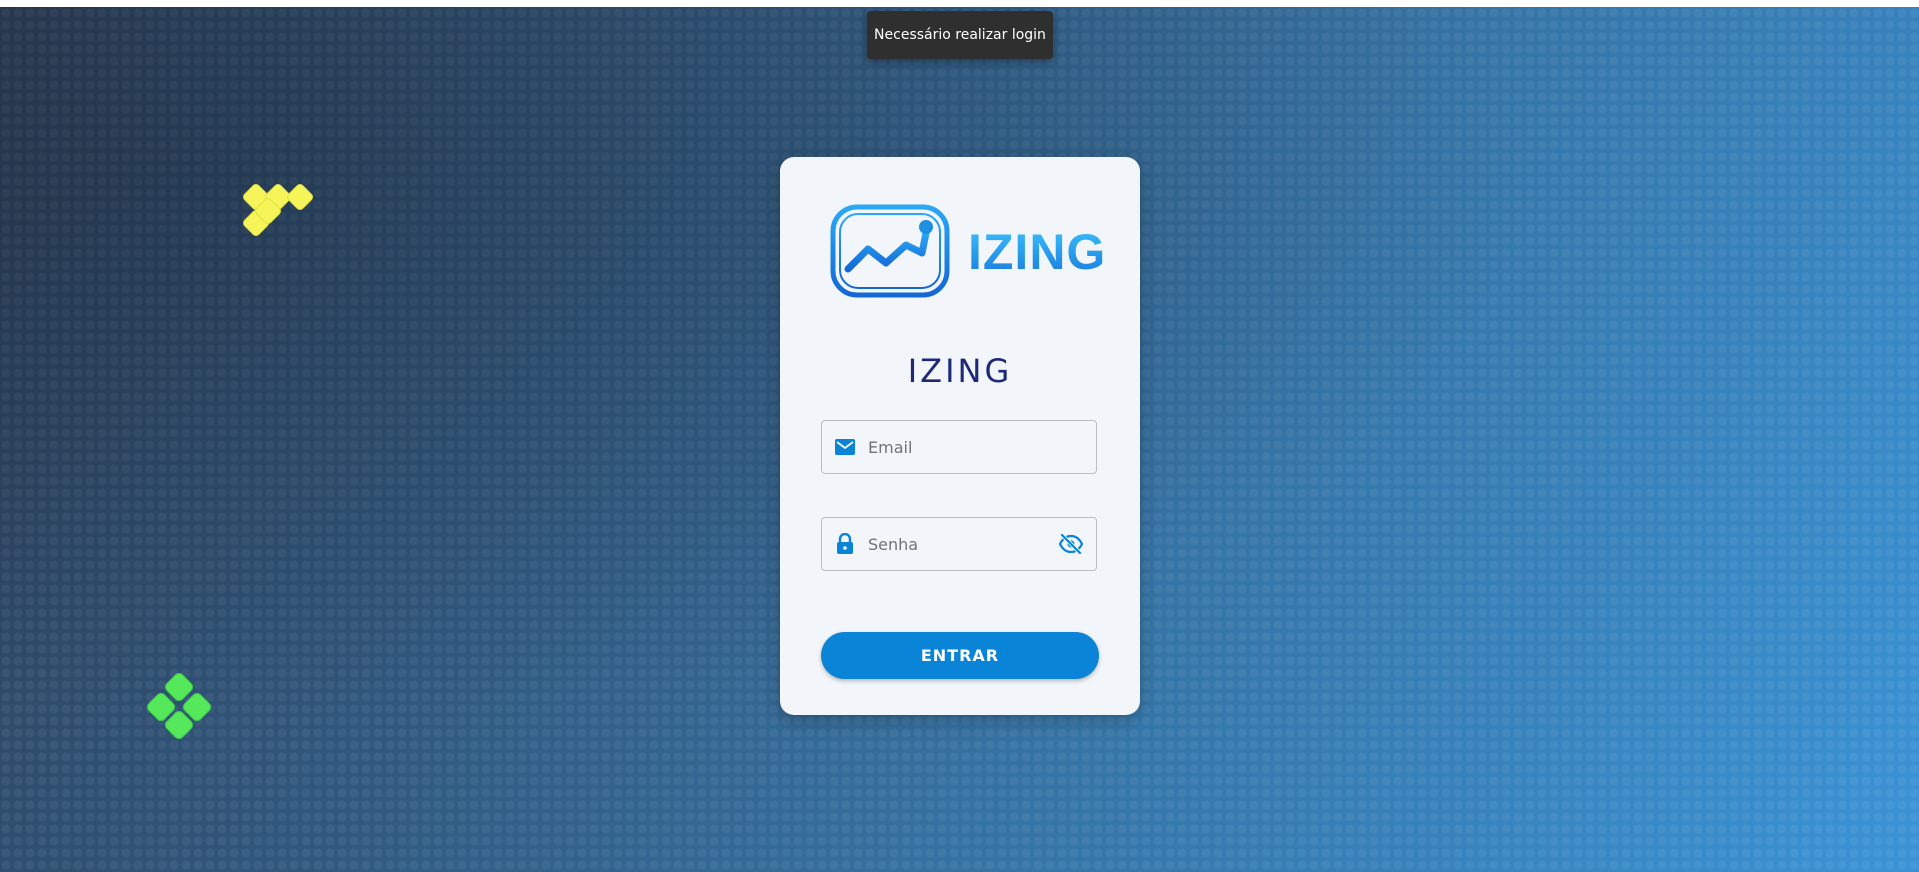 This screenshot has height=872, width=1919. I want to click on login-required-toast: Necessário realizar login, so click(960, 35).